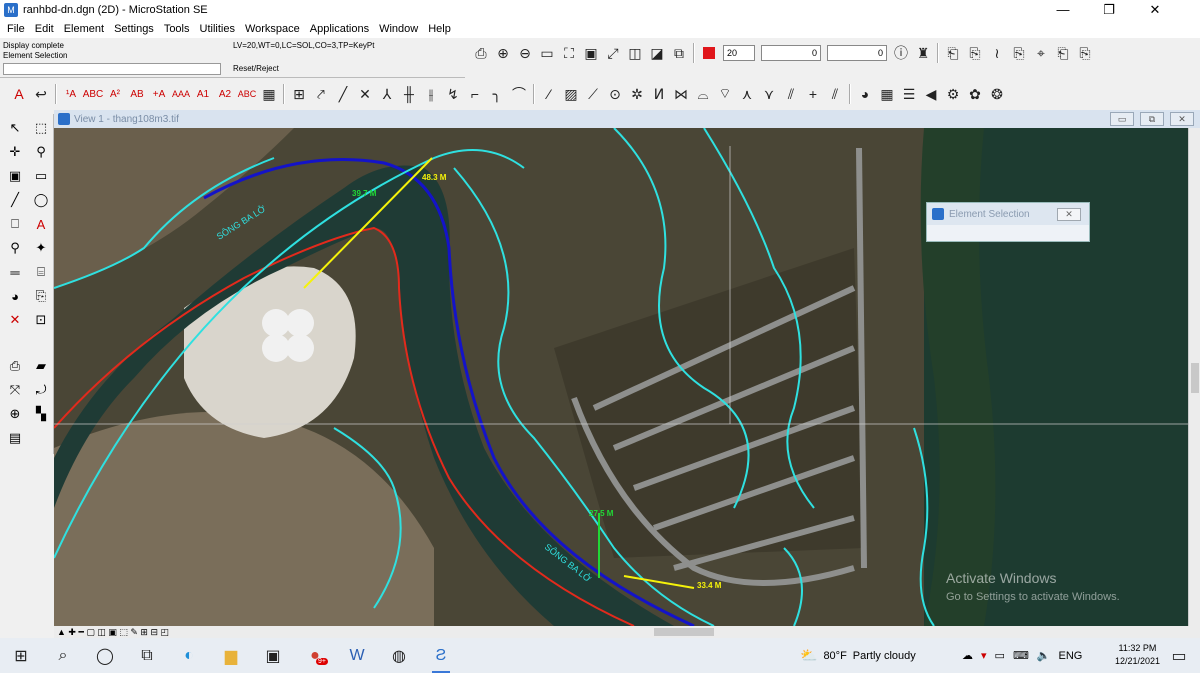 The image size is (1200, 673). I want to click on chamfer-icon: ⌒, so click(519, 94).